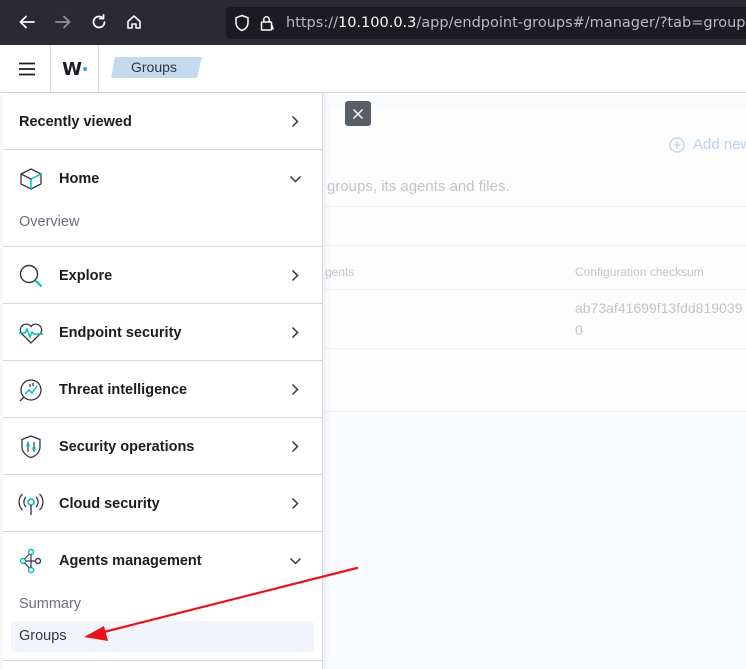  Describe the element at coordinates (127, 446) in the screenshot. I see `nav-item-label: Security operations` at that location.